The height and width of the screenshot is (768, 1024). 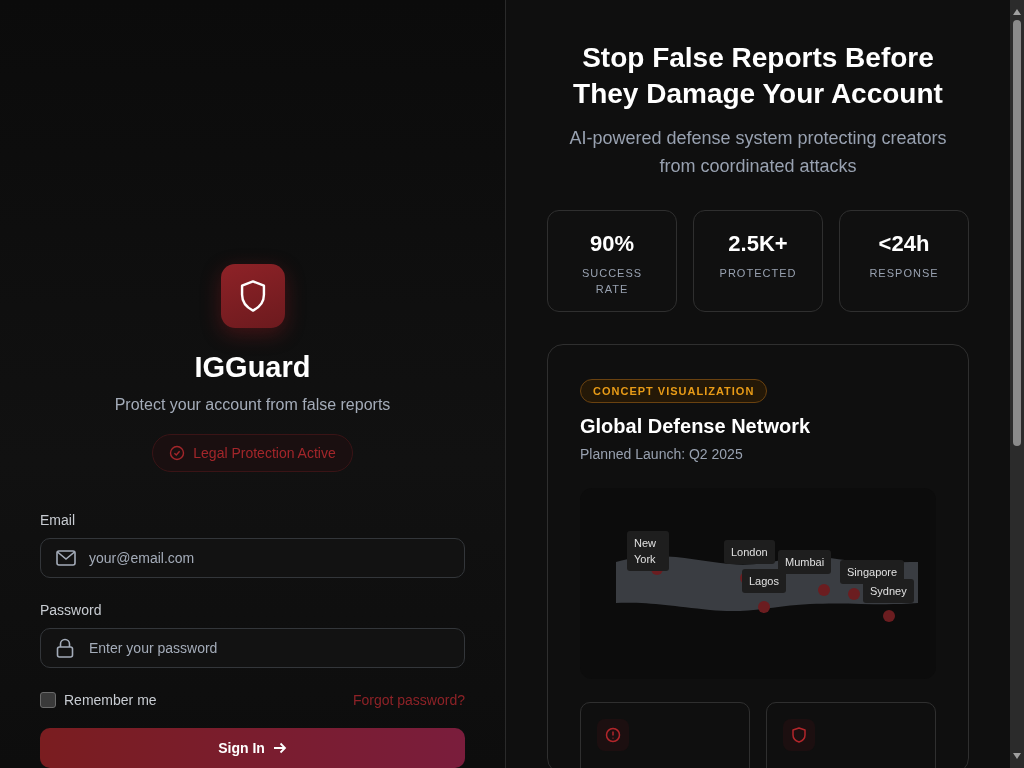 I want to click on city-label: Lagos, so click(x=764, y=581).